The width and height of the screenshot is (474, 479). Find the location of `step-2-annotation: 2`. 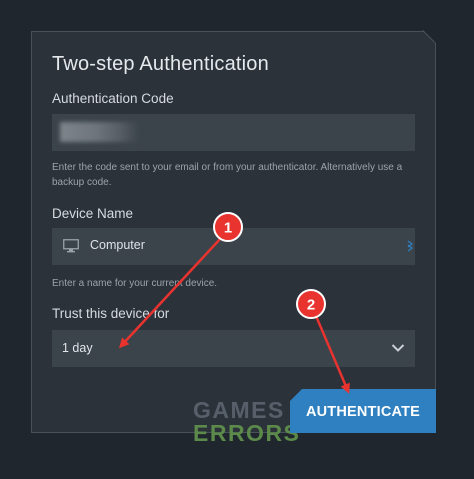

step-2-annotation: 2 is located at coordinates (323, 341).